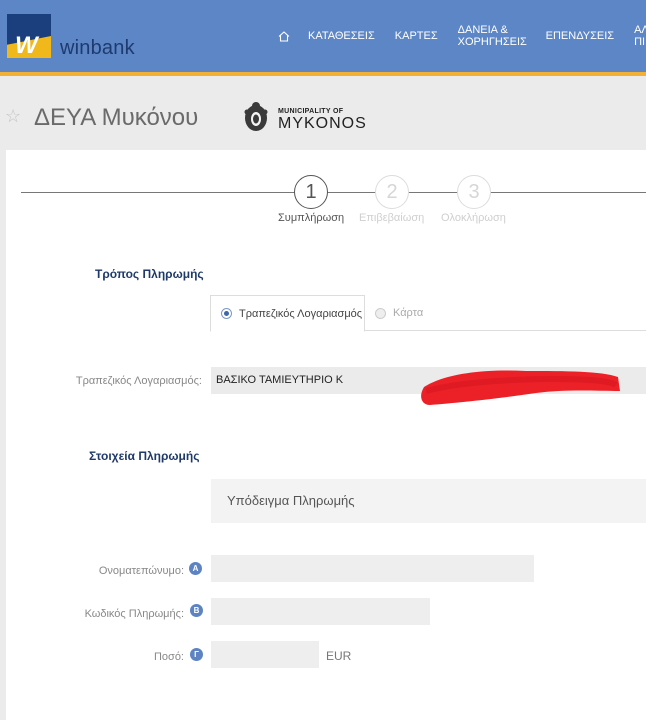 This screenshot has width=646, height=720. What do you see at coordinates (26, 45) in the screenshot?
I see `logo-letter: W` at bounding box center [26, 45].